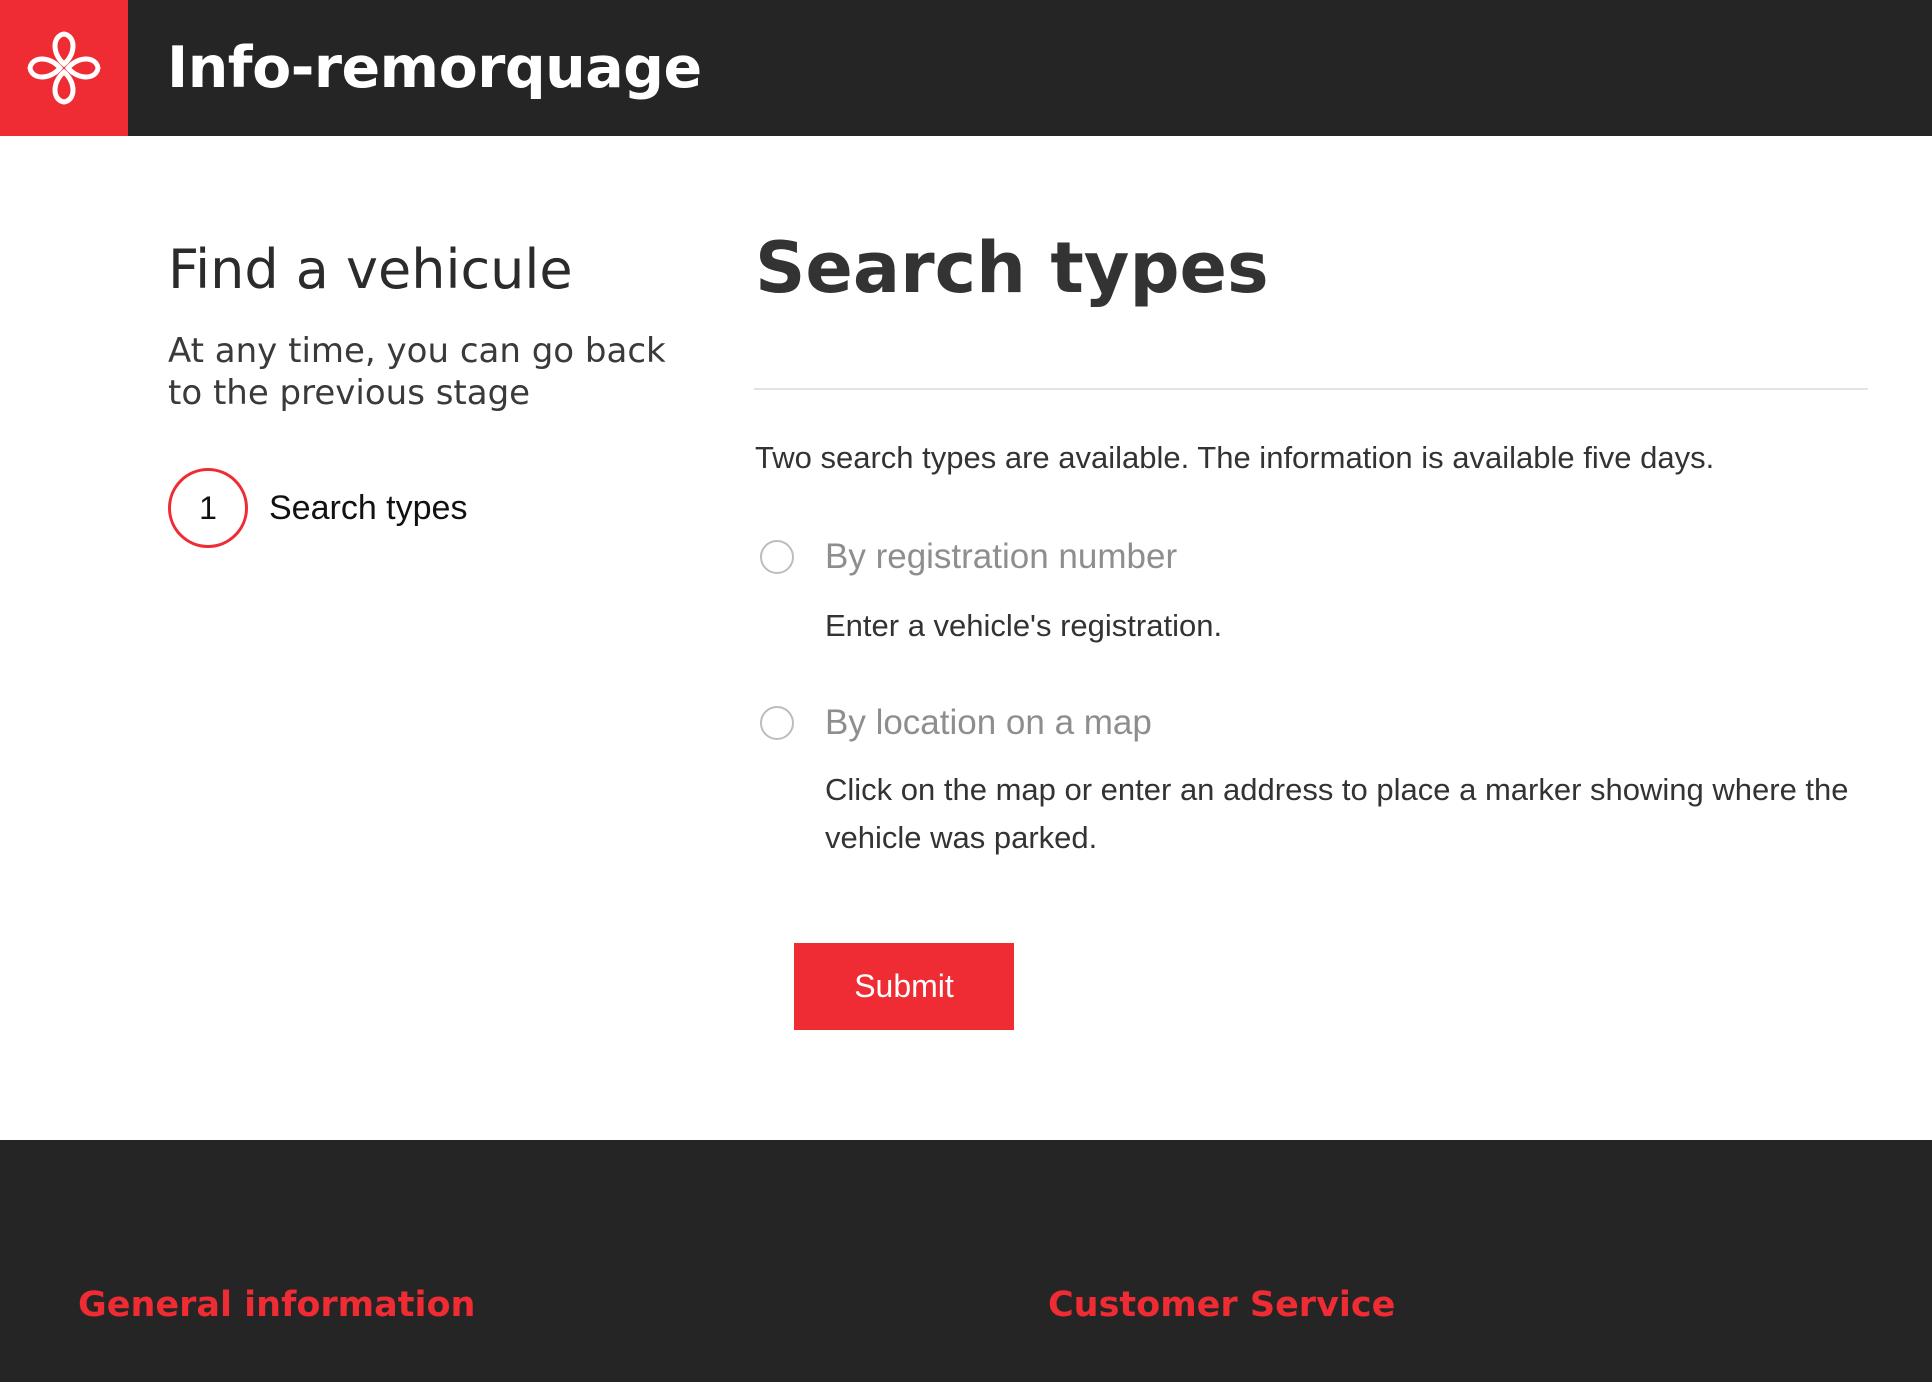 The image size is (1932, 1382). What do you see at coordinates (1221, 1305) in the screenshot?
I see `footer-heading-customer-service: Customer Service` at bounding box center [1221, 1305].